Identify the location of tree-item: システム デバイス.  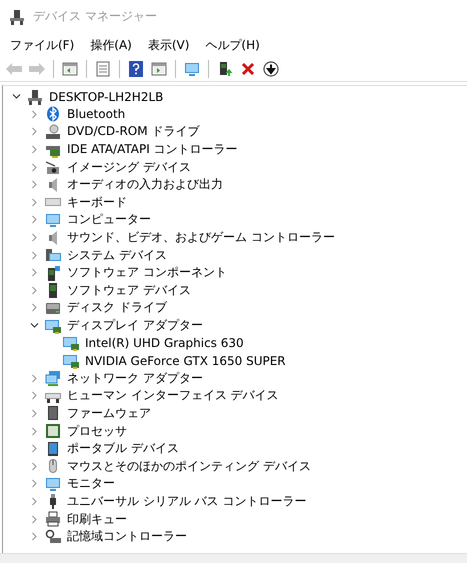
(117, 255).